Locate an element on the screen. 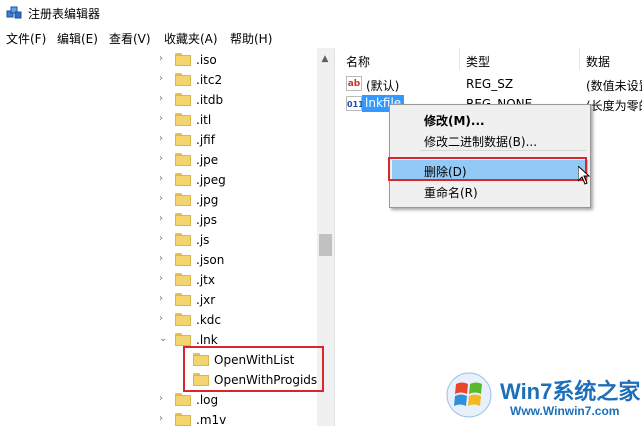 Image resolution: width=642 pixels, height=426 pixels. mouse-cursor-icon is located at coordinates (584, 175).